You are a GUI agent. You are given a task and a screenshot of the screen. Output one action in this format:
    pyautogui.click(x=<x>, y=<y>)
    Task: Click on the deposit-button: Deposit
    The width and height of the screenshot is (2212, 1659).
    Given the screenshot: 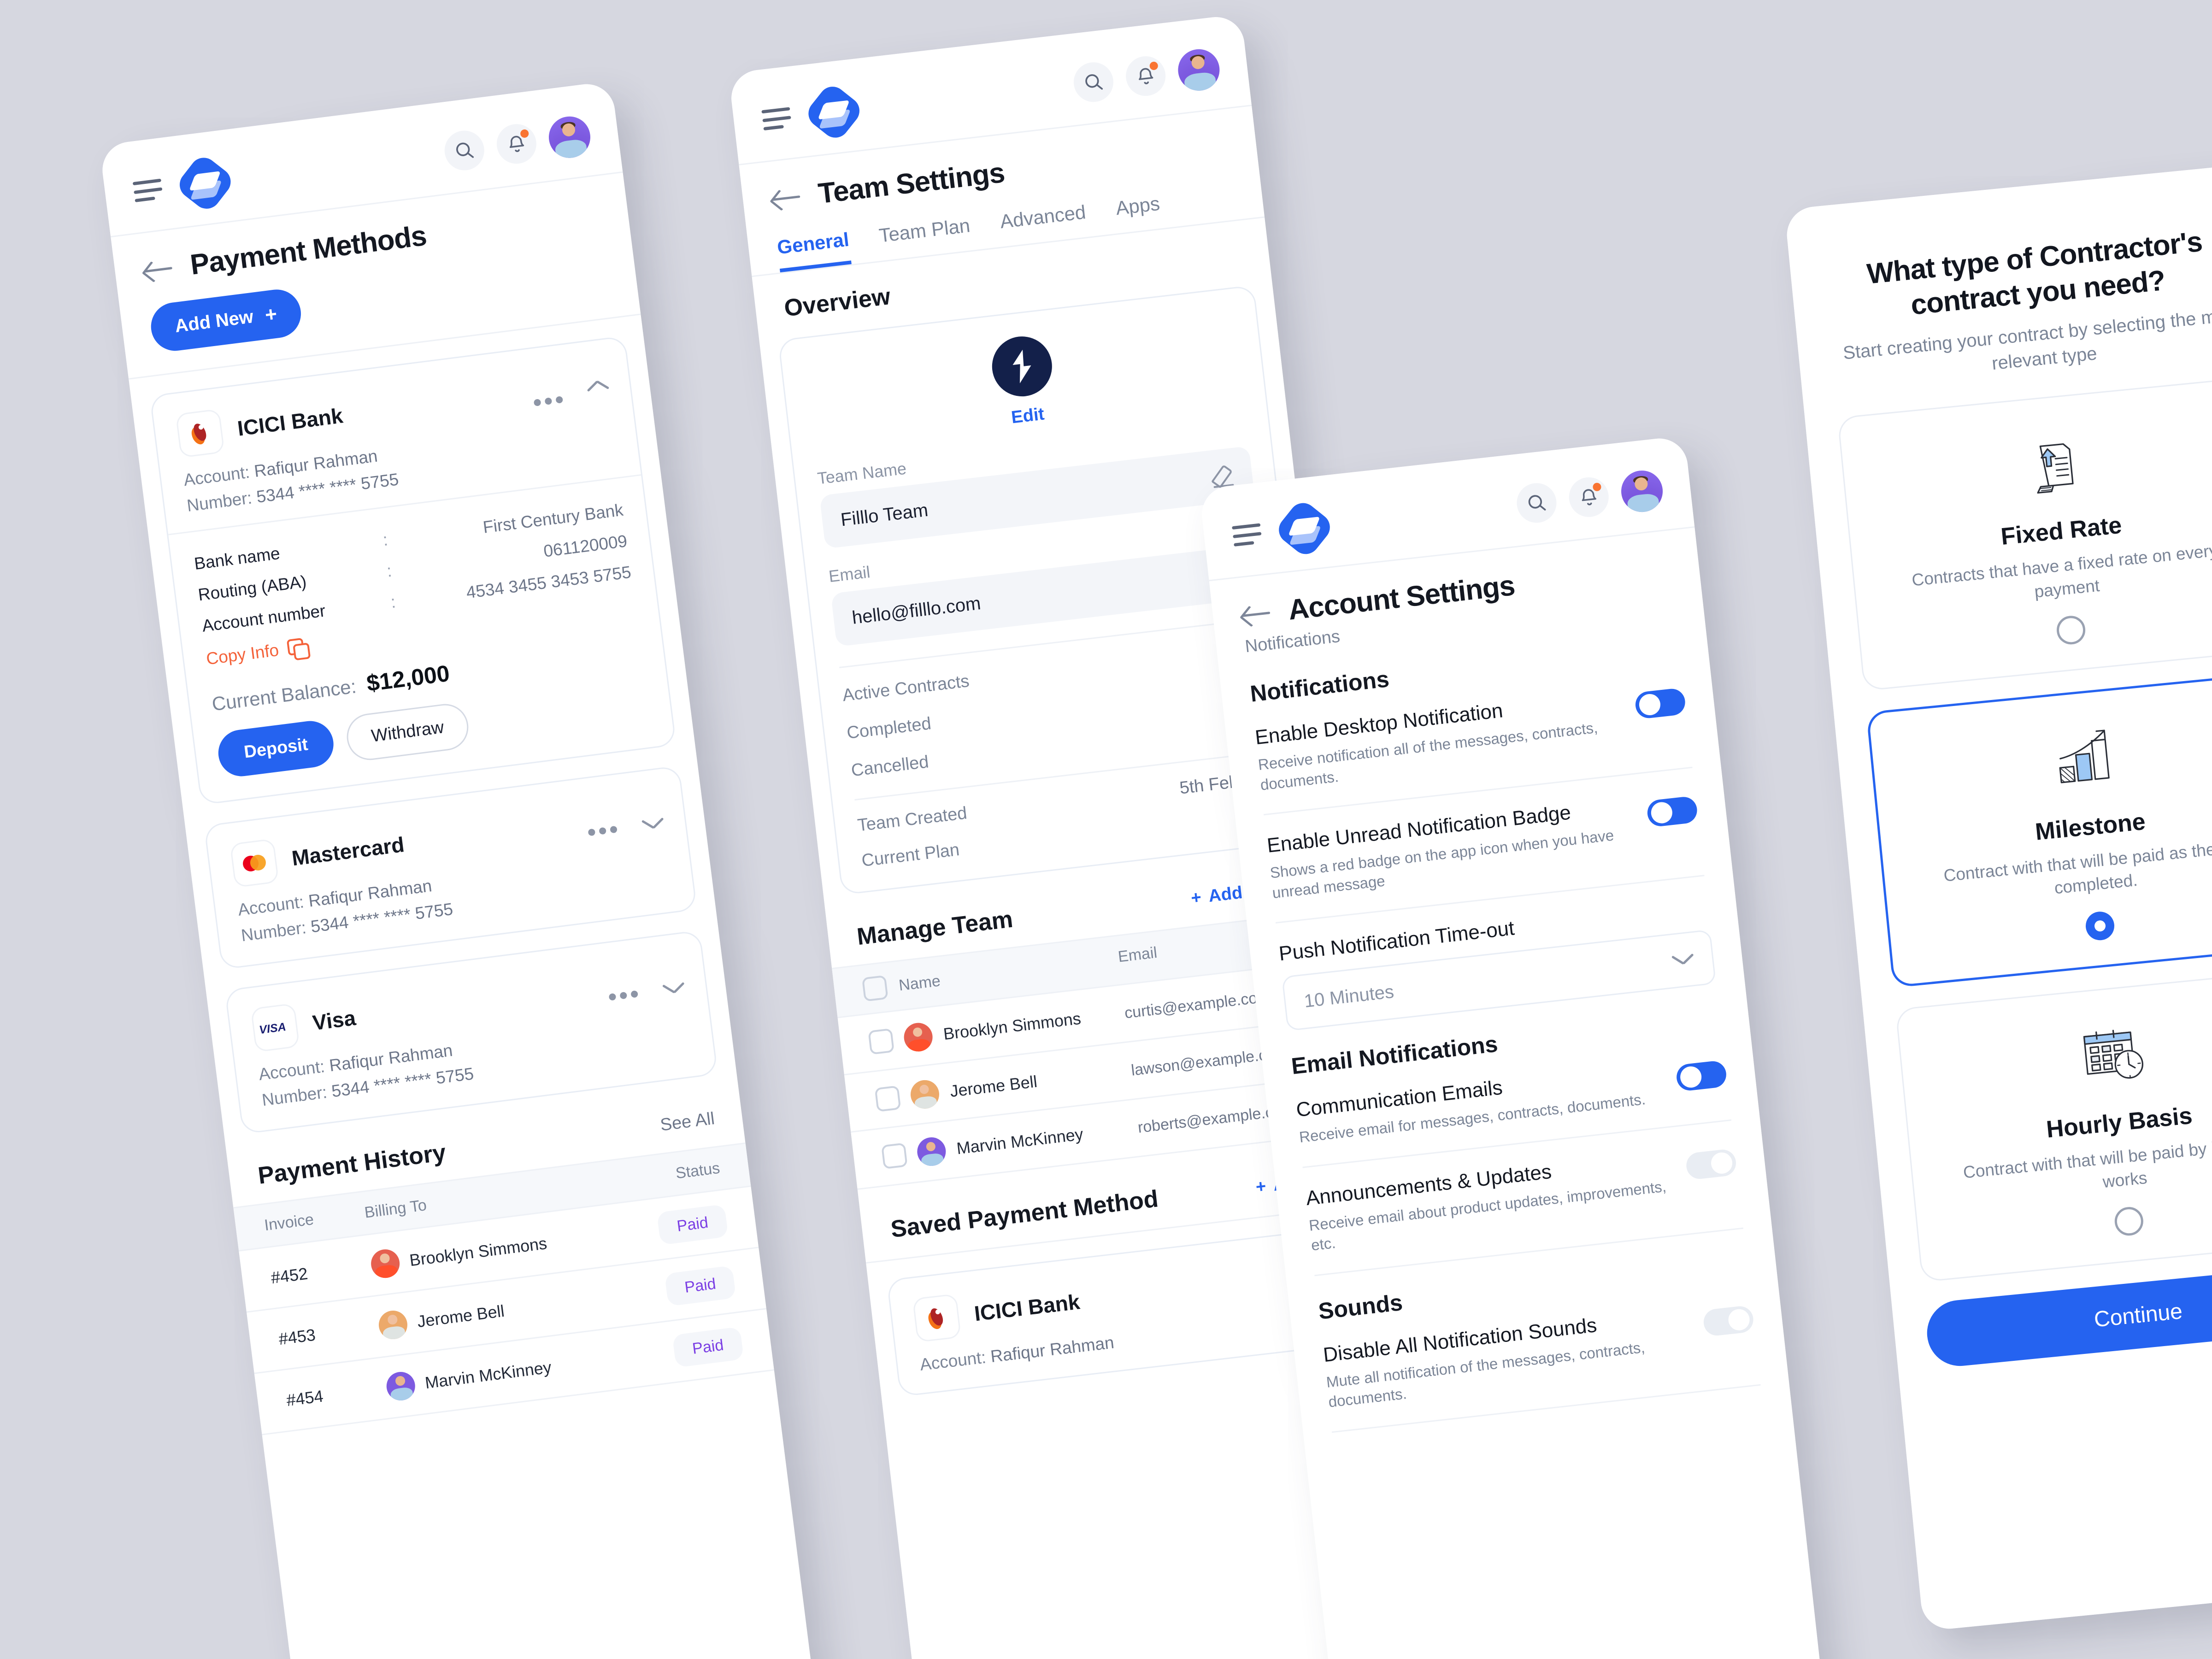 What is the action you would take?
    pyautogui.click(x=275, y=748)
    